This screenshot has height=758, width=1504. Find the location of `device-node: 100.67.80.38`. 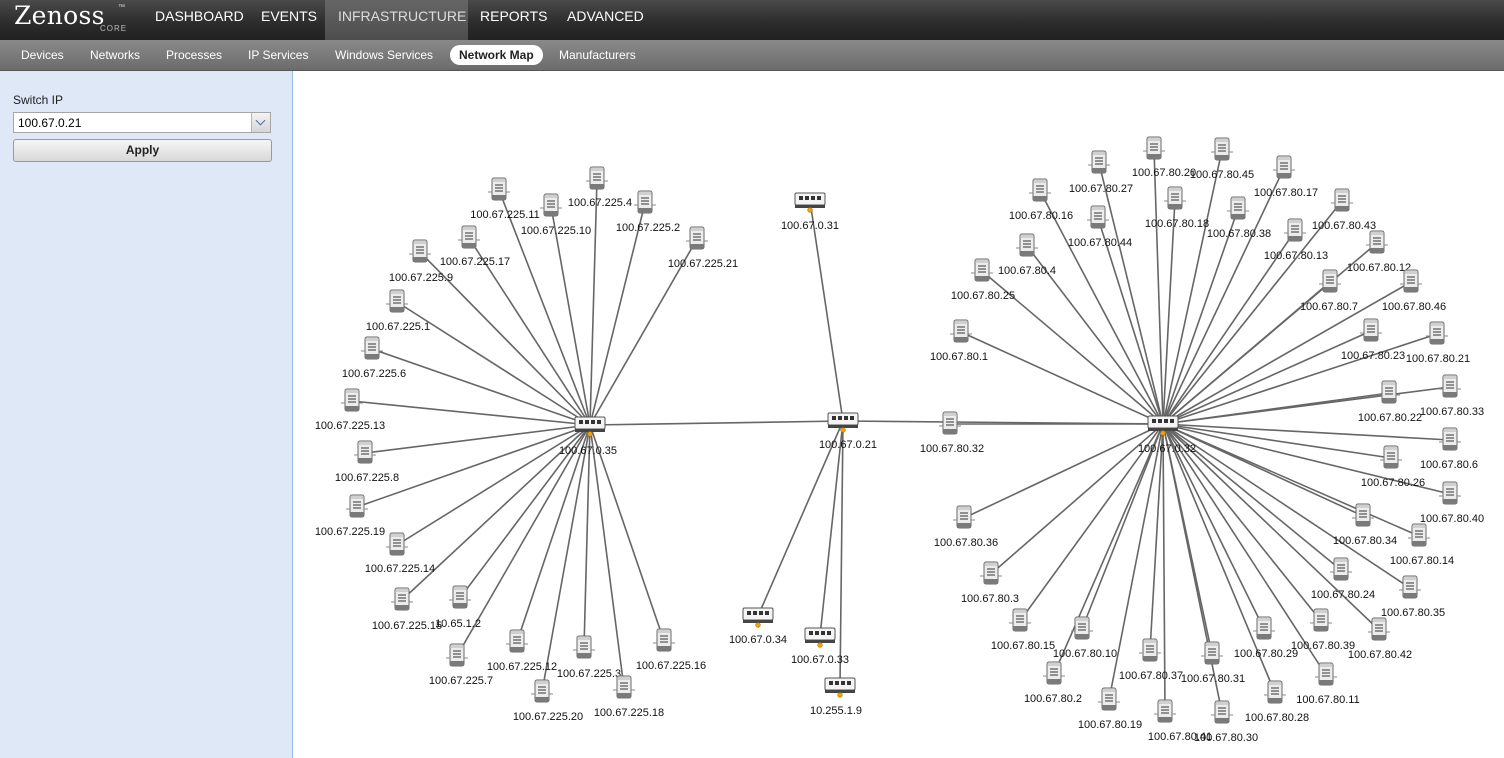

device-node: 100.67.80.38 is located at coordinates (1239, 218).